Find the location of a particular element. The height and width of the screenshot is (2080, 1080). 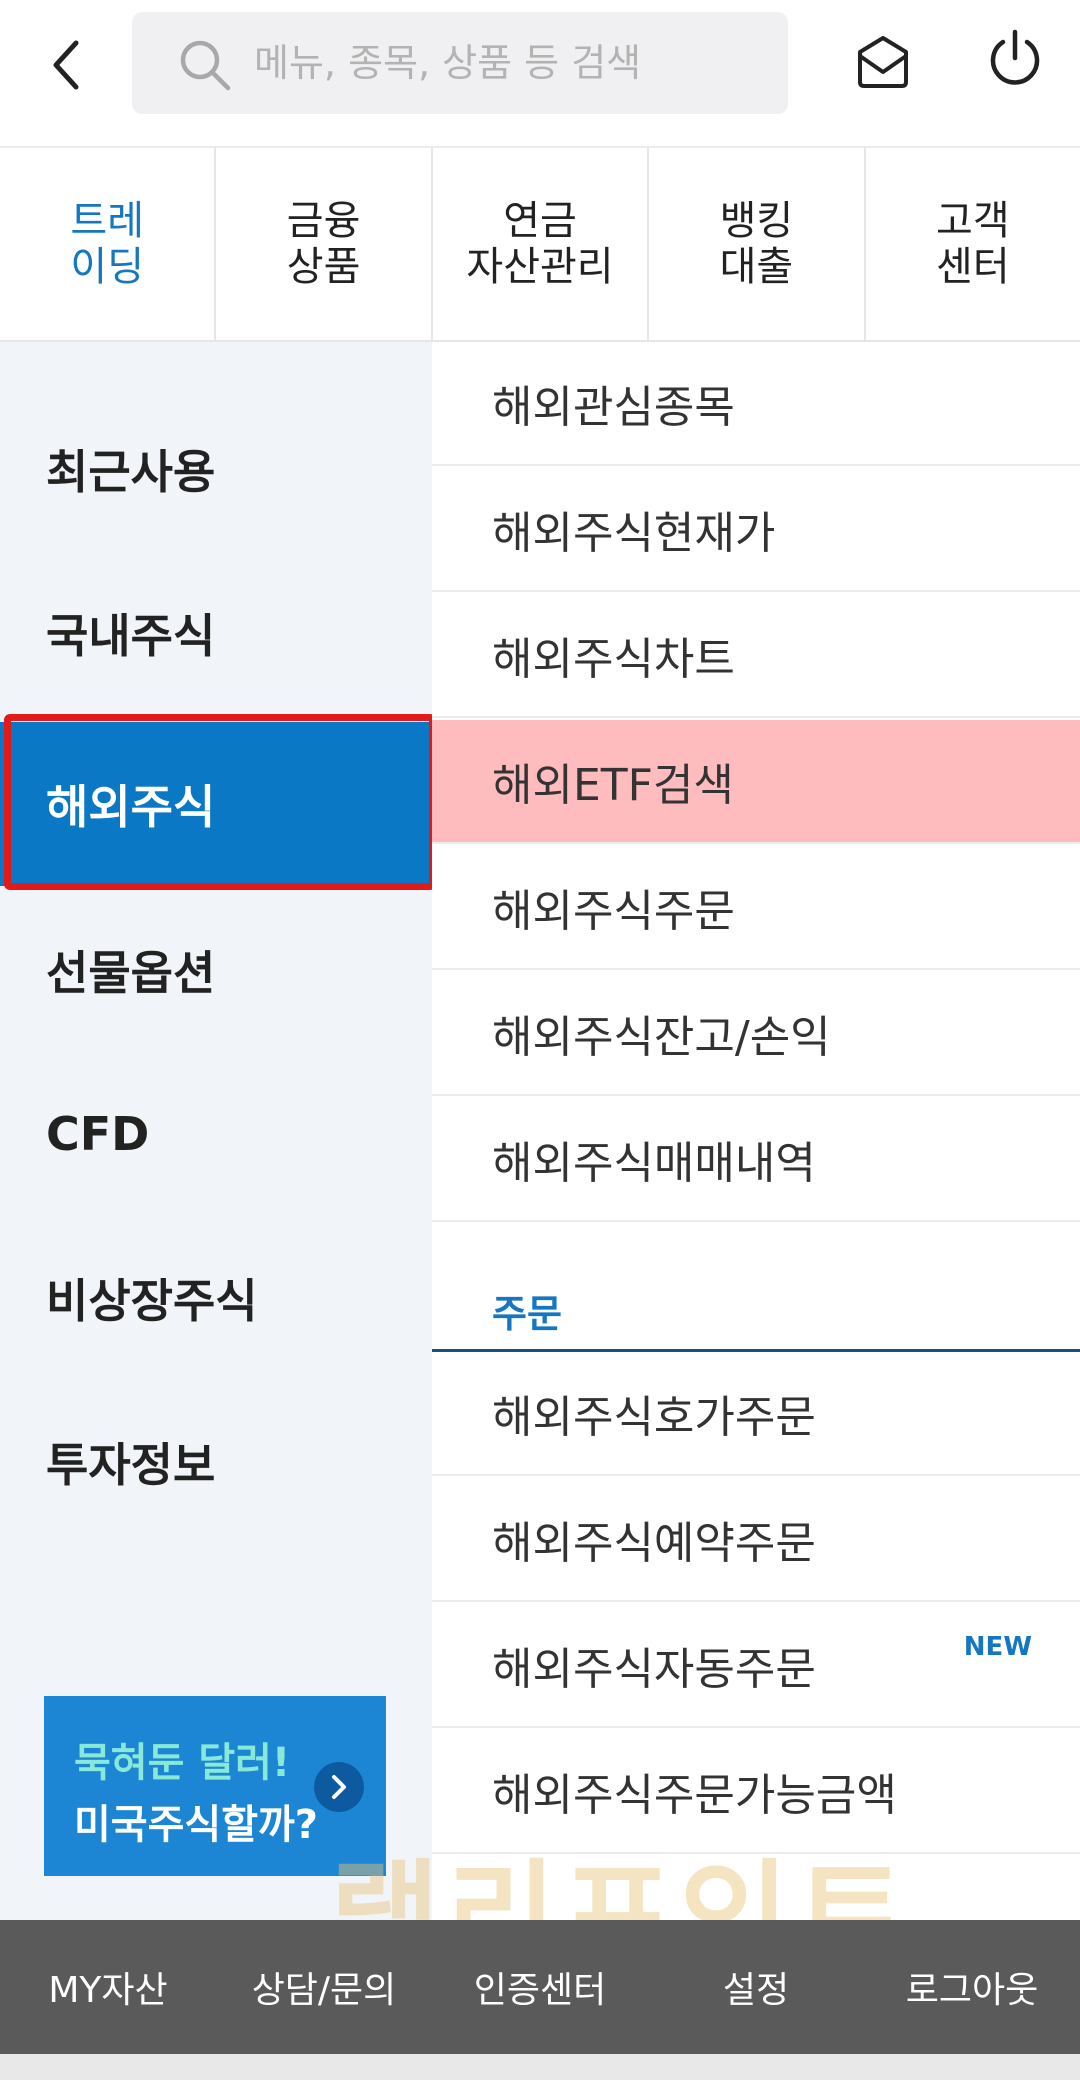

tab-label: 트레 이딩 is located at coordinates (107, 244).